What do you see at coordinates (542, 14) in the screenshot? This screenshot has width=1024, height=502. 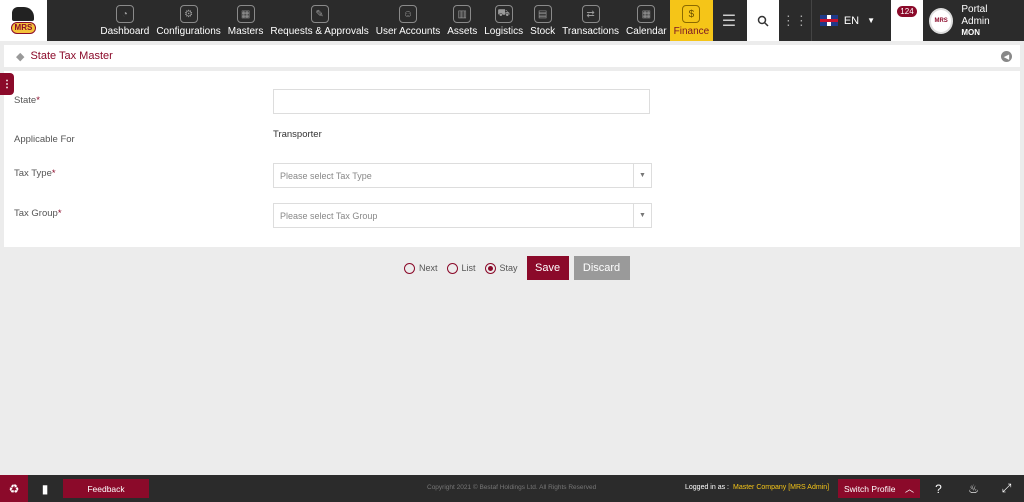 I see `stock-icon: ▤` at bounding box center [542, 14].